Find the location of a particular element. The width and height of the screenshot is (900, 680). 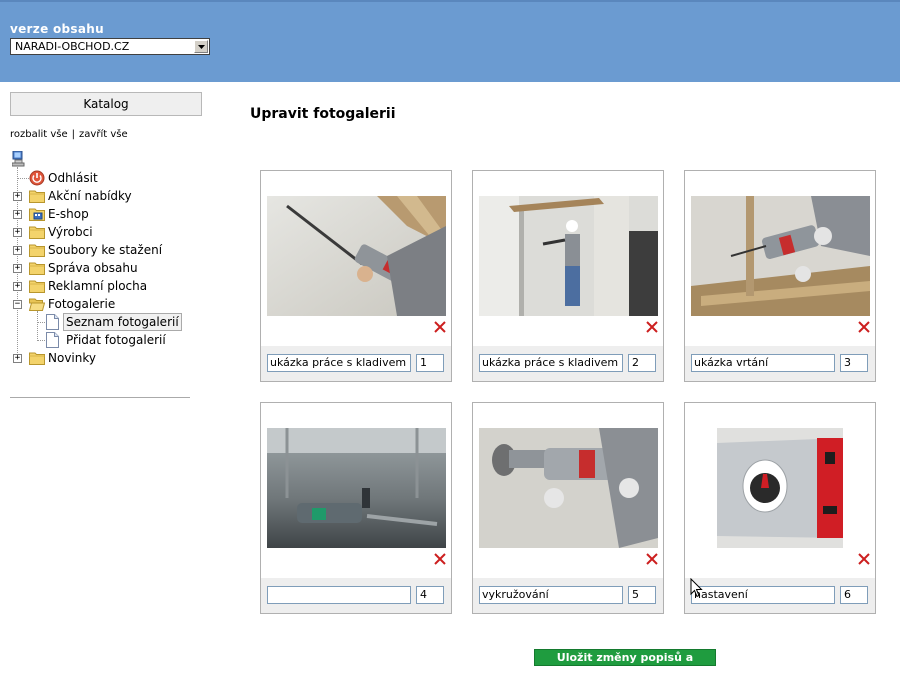

tree-controls: rozbalit vše | zavřít vše is located at coordinates (69, 134).